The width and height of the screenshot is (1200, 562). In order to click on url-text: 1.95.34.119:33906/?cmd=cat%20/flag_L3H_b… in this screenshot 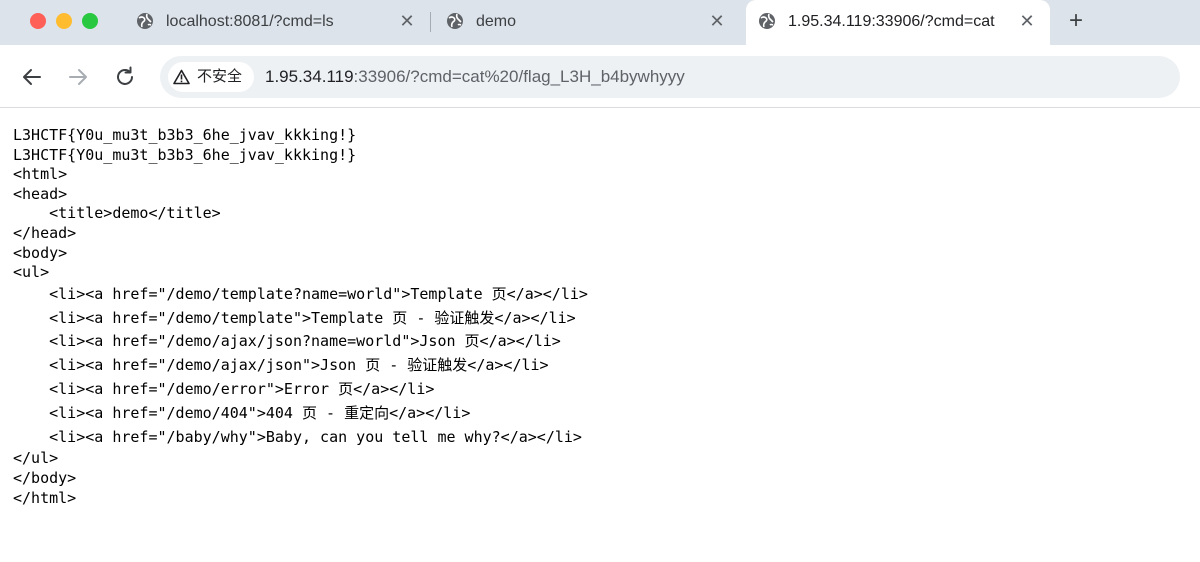, I will do `click(475, 77)`.